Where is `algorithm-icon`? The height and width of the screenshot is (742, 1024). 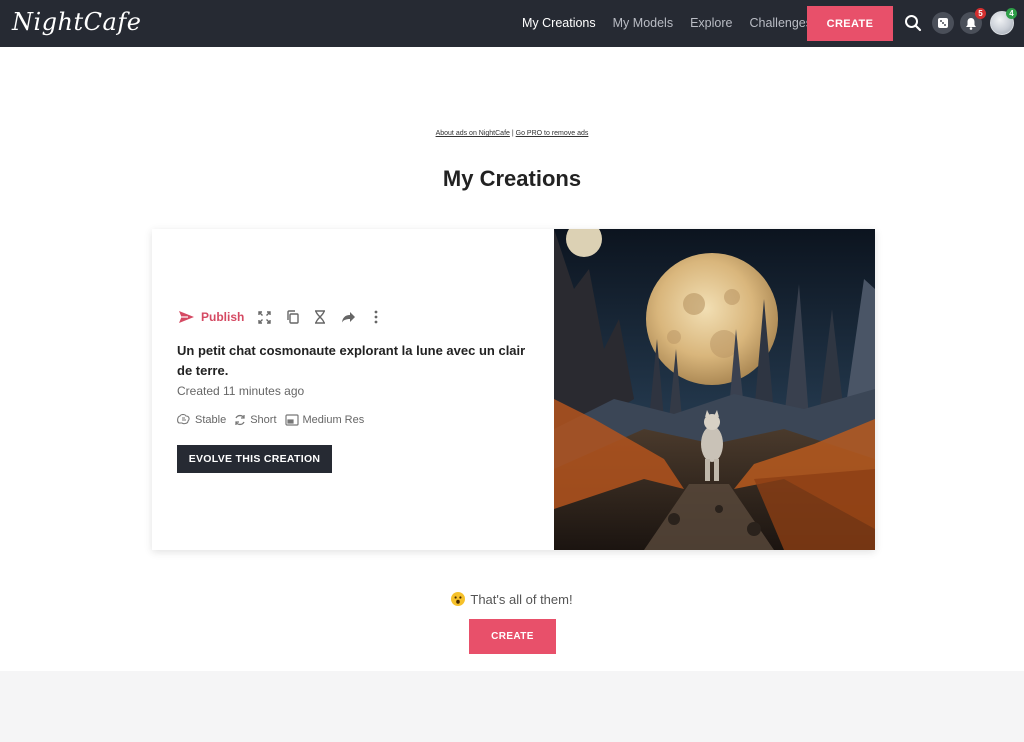 algorithm-icon is located at coordinates (183, 419).